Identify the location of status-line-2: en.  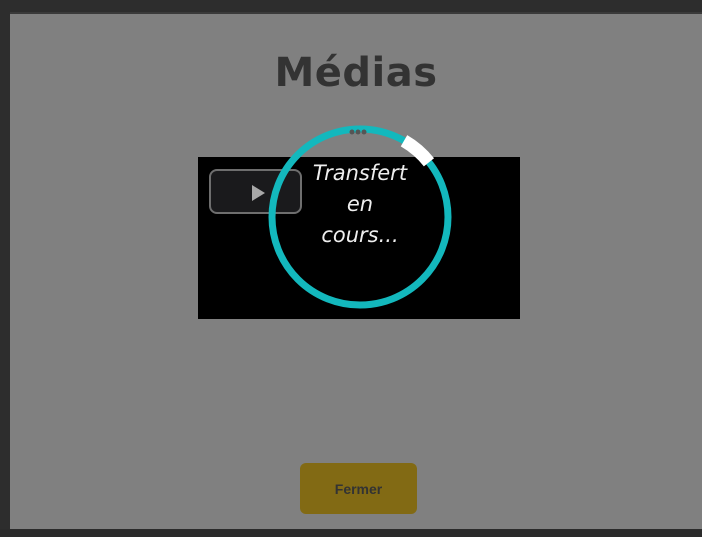
(360, 204).